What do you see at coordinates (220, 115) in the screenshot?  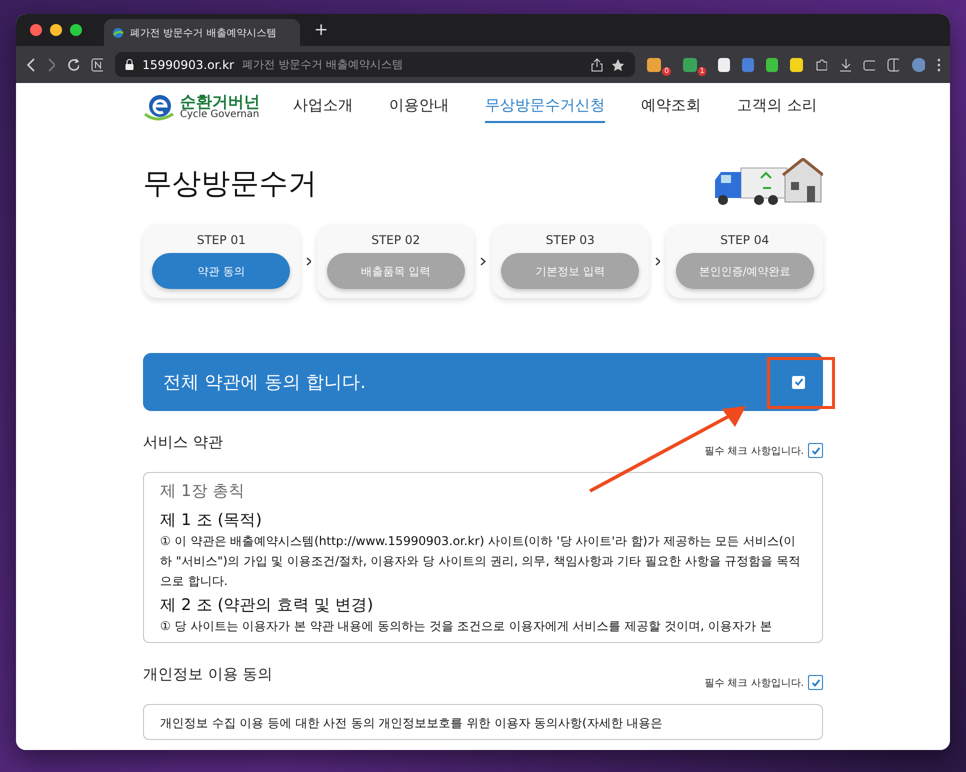 I see `logo-subtitle: Cycle Governan` at bounding box center [220, 115].